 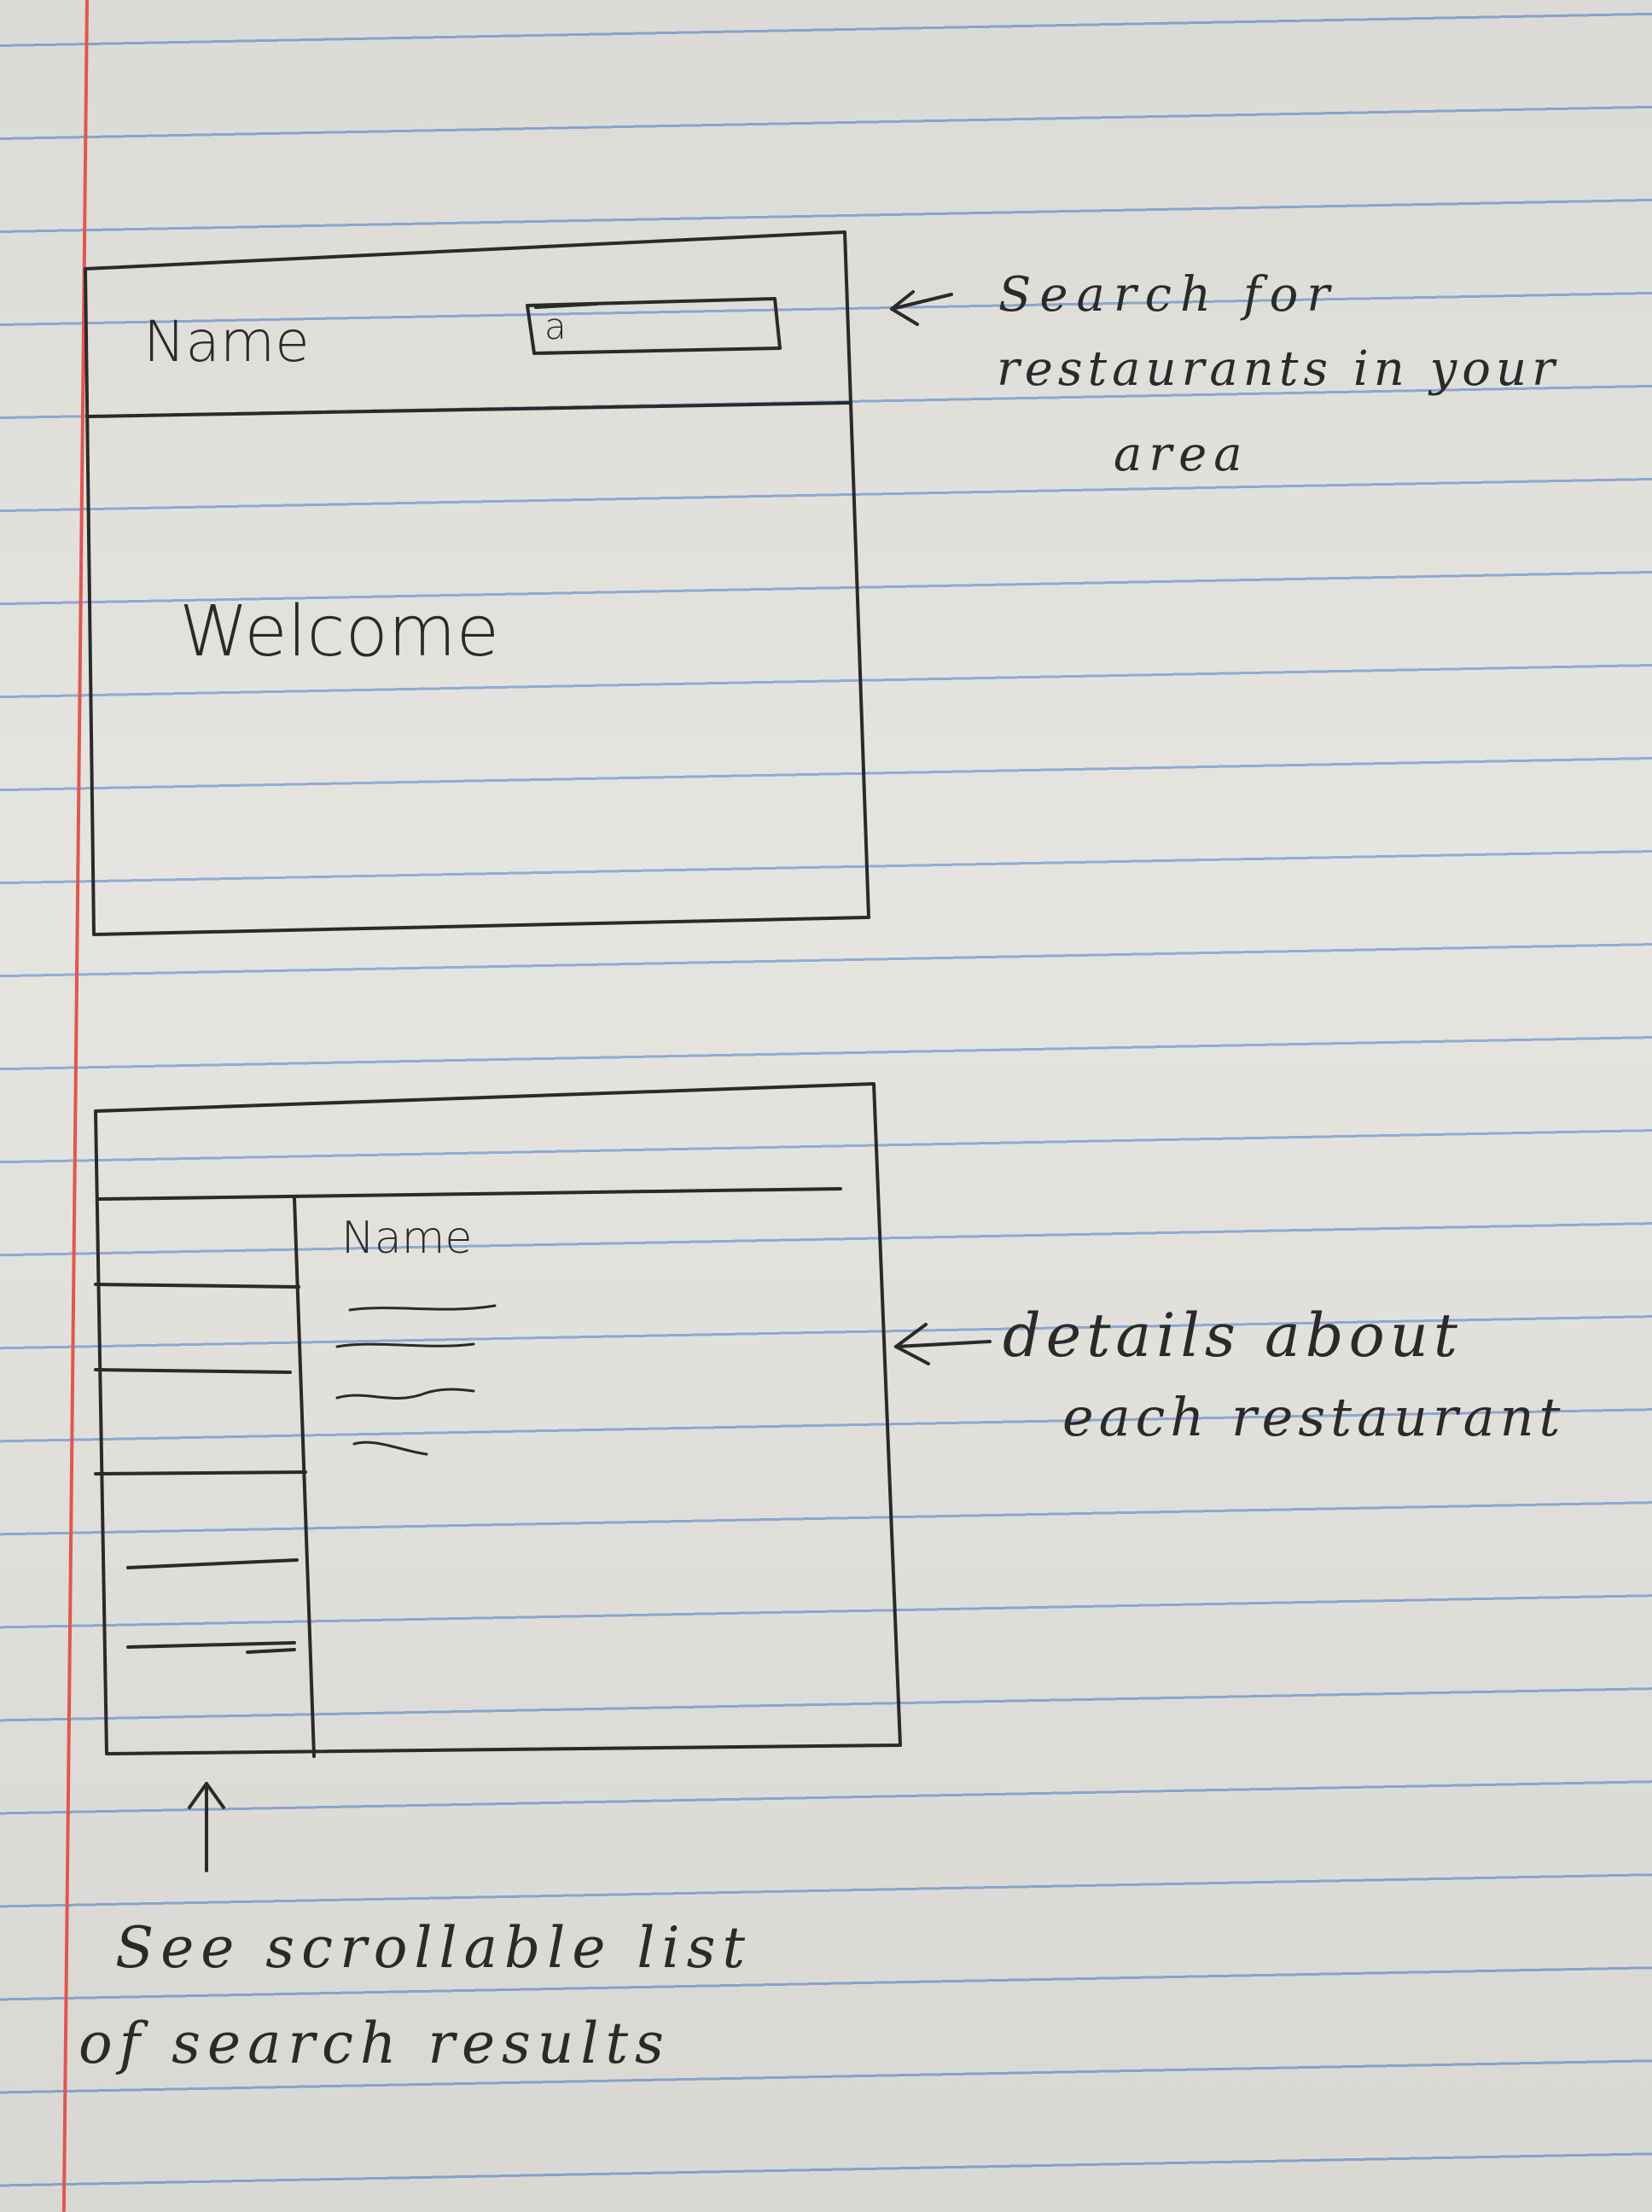 I want to click on search-input-placeholder: a, so click(x=555, y=327).